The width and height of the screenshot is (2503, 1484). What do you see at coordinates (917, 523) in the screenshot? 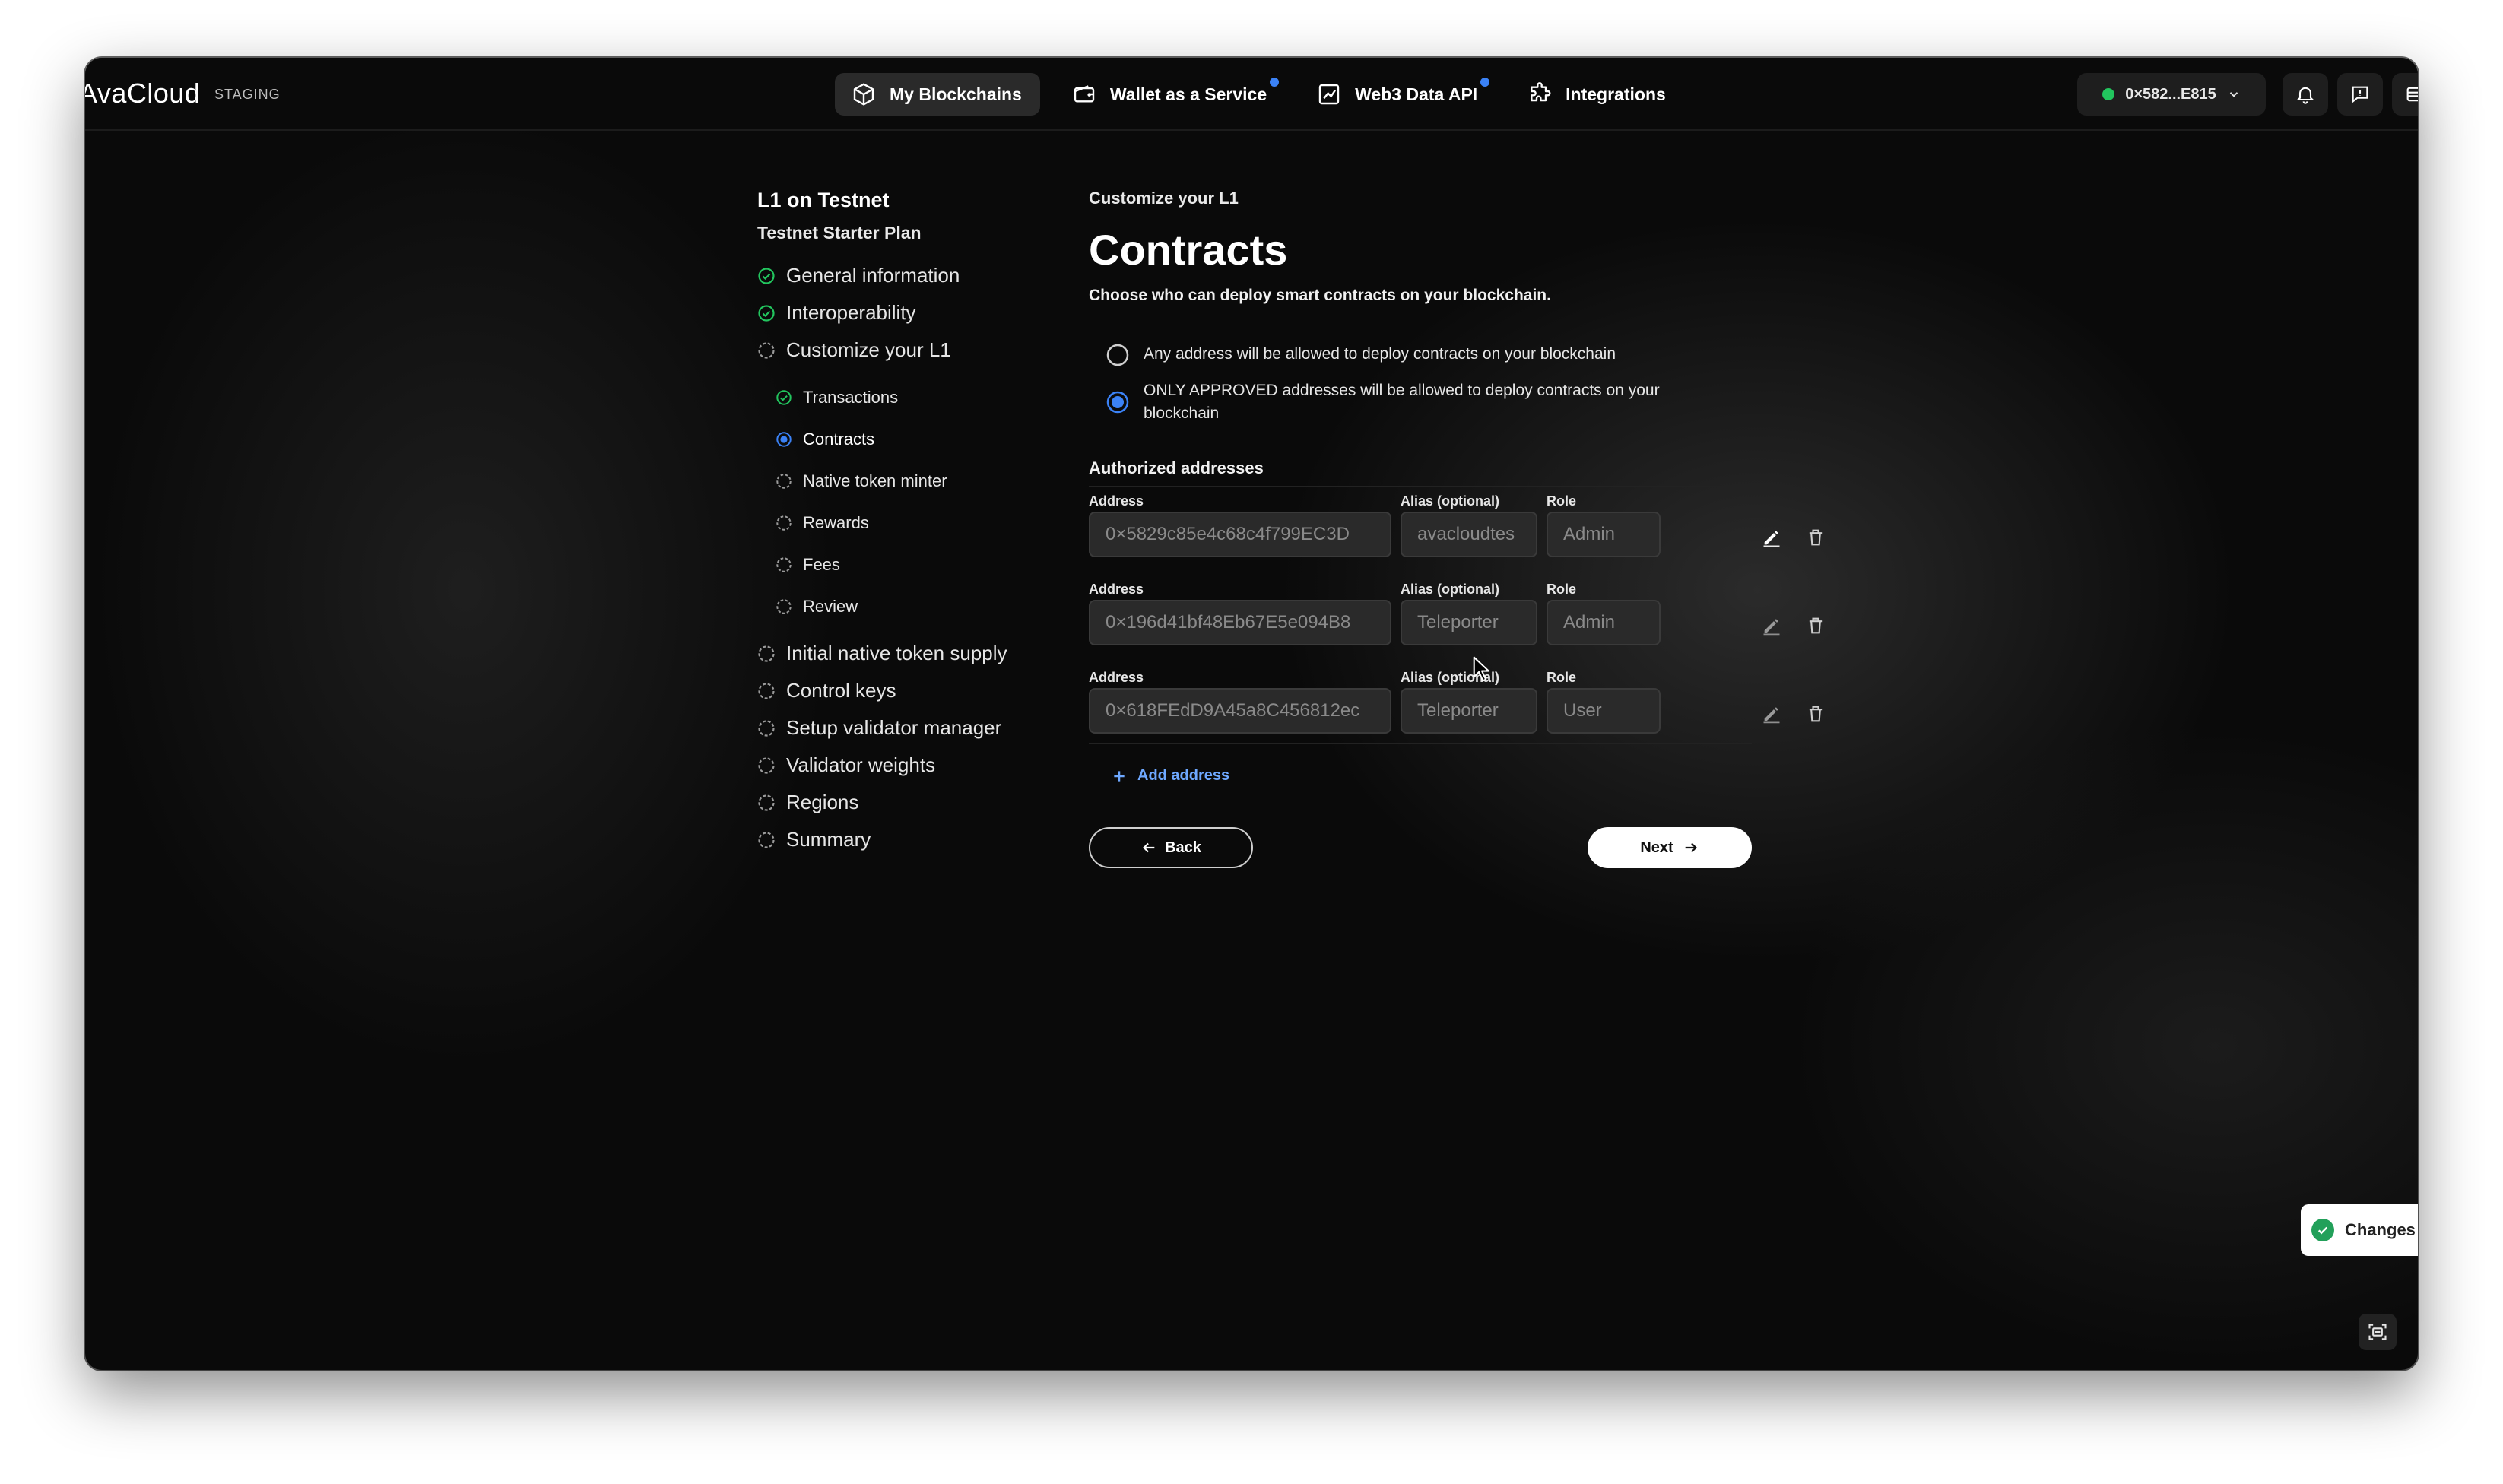
I see `substep-rewards: Rewards` at bounding box center [917, 523].